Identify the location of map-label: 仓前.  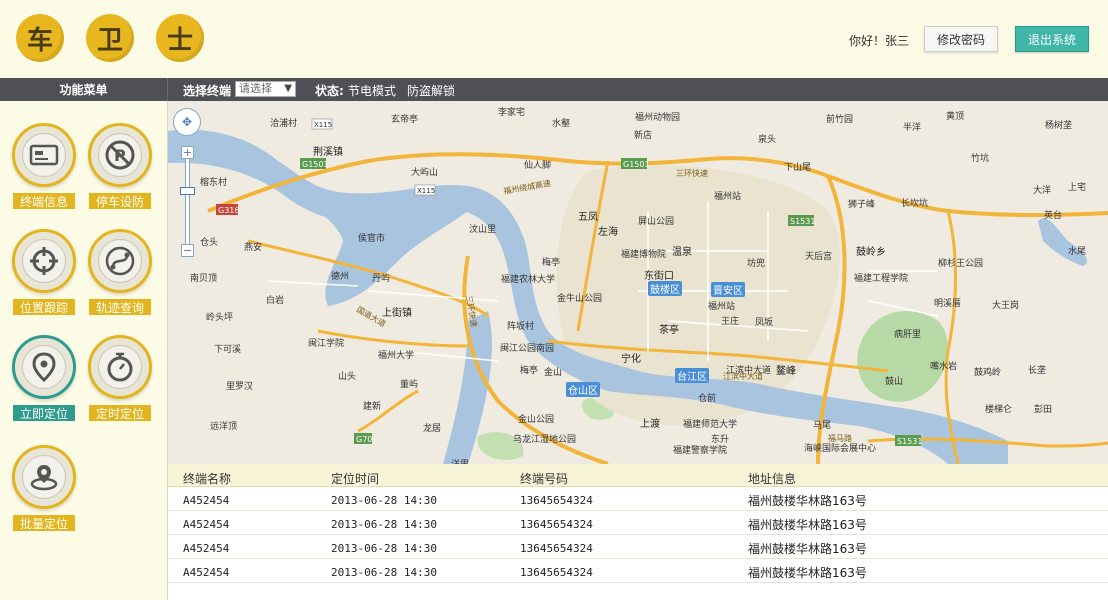
(707, 399).